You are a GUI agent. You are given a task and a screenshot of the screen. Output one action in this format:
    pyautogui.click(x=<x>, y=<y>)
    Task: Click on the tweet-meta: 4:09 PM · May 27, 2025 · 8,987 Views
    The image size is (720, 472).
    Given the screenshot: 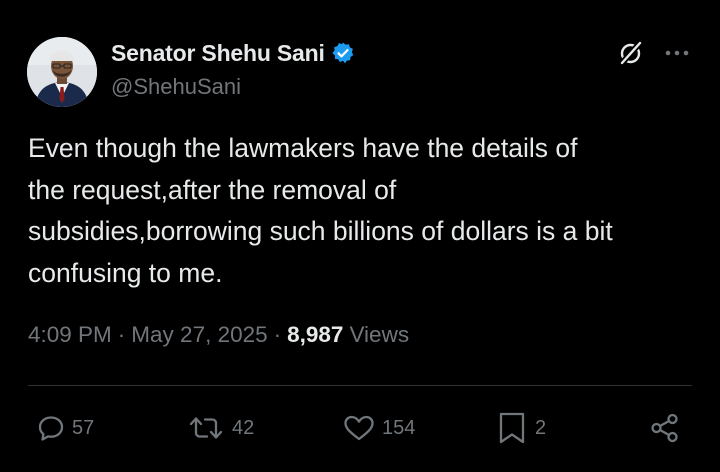 What is the action you would take?
    pyautogui.click(x=218, y=335)
    